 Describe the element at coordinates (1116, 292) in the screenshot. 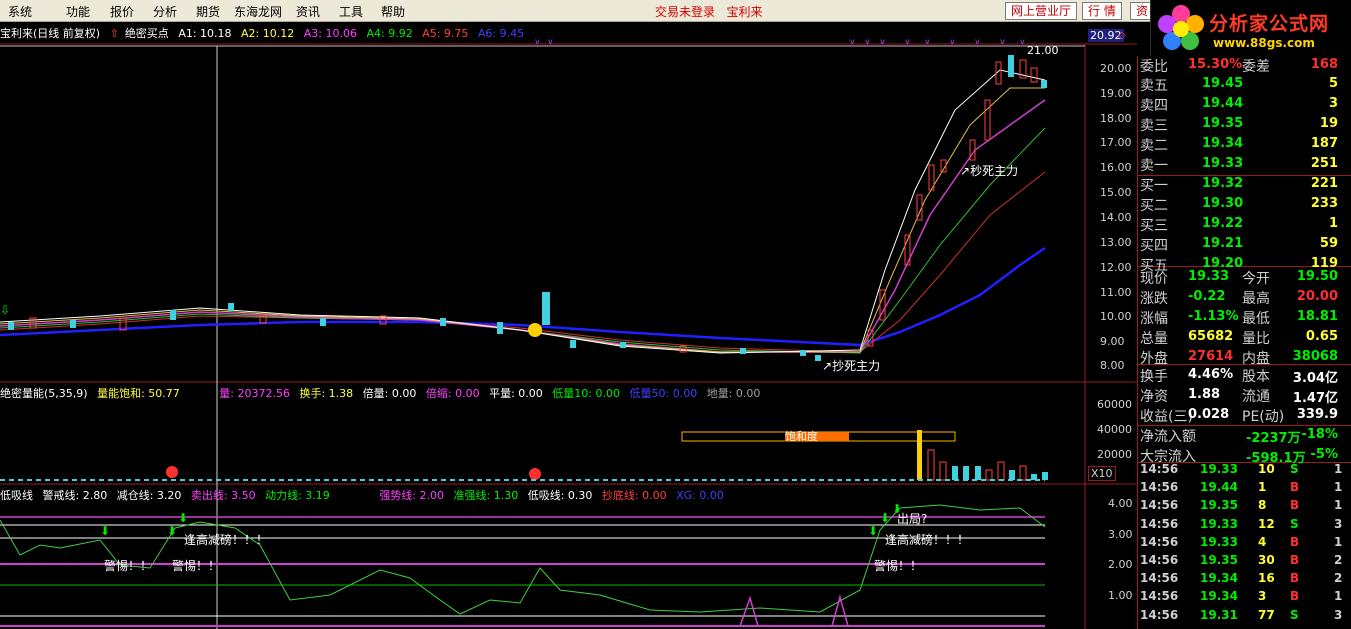

I see `price-axis-tick: 11.00` at that location.